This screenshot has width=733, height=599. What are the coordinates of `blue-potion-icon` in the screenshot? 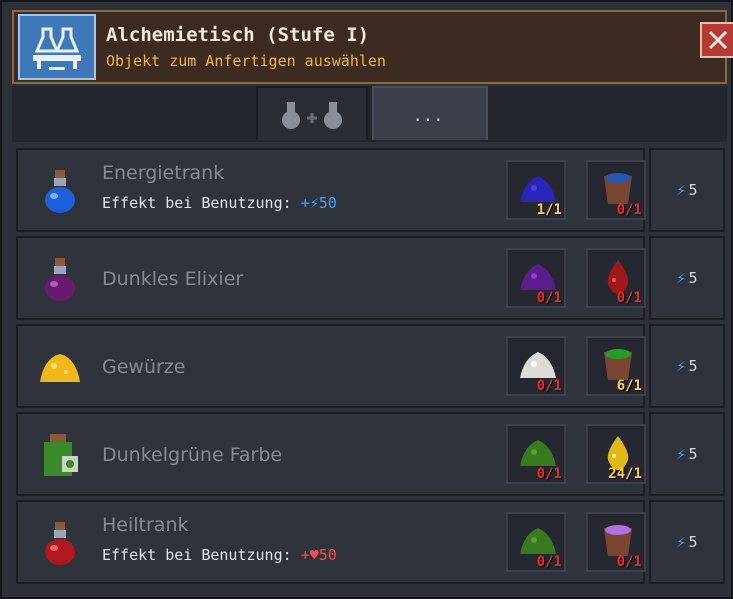 It's located at (60, 192).